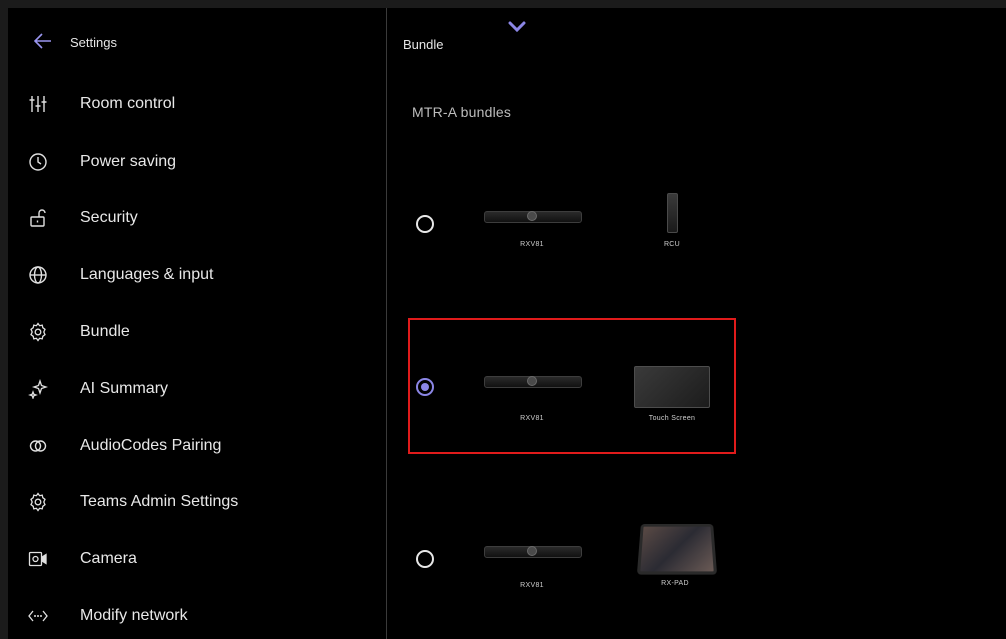  What do you see at coordinates (159, 501) in the screenshot?
I see `sidebar-item-label: Teams Admin Settings` at bounding box center [159, 501].